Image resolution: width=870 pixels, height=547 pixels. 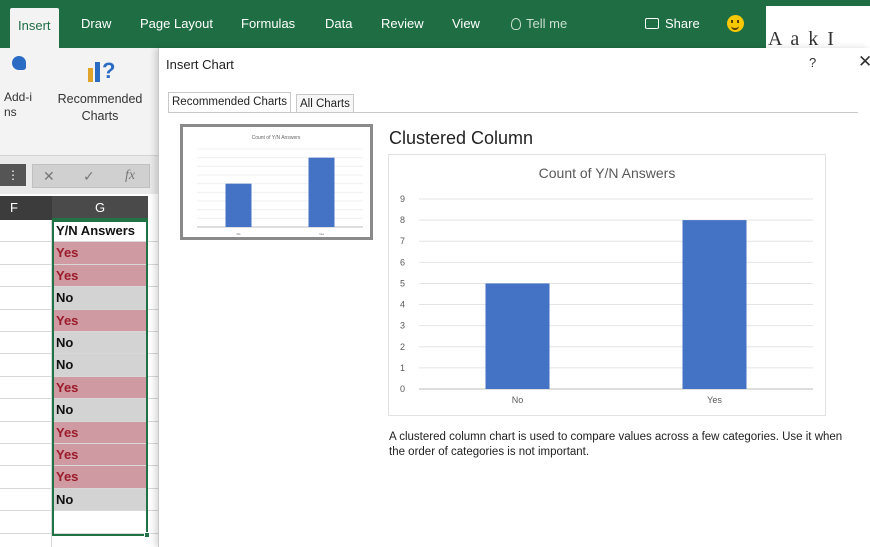 What do you see at coordinates (402, 389) in the screenshot?
I see `y-tick-label: 0` at bounding box center [402, 389].